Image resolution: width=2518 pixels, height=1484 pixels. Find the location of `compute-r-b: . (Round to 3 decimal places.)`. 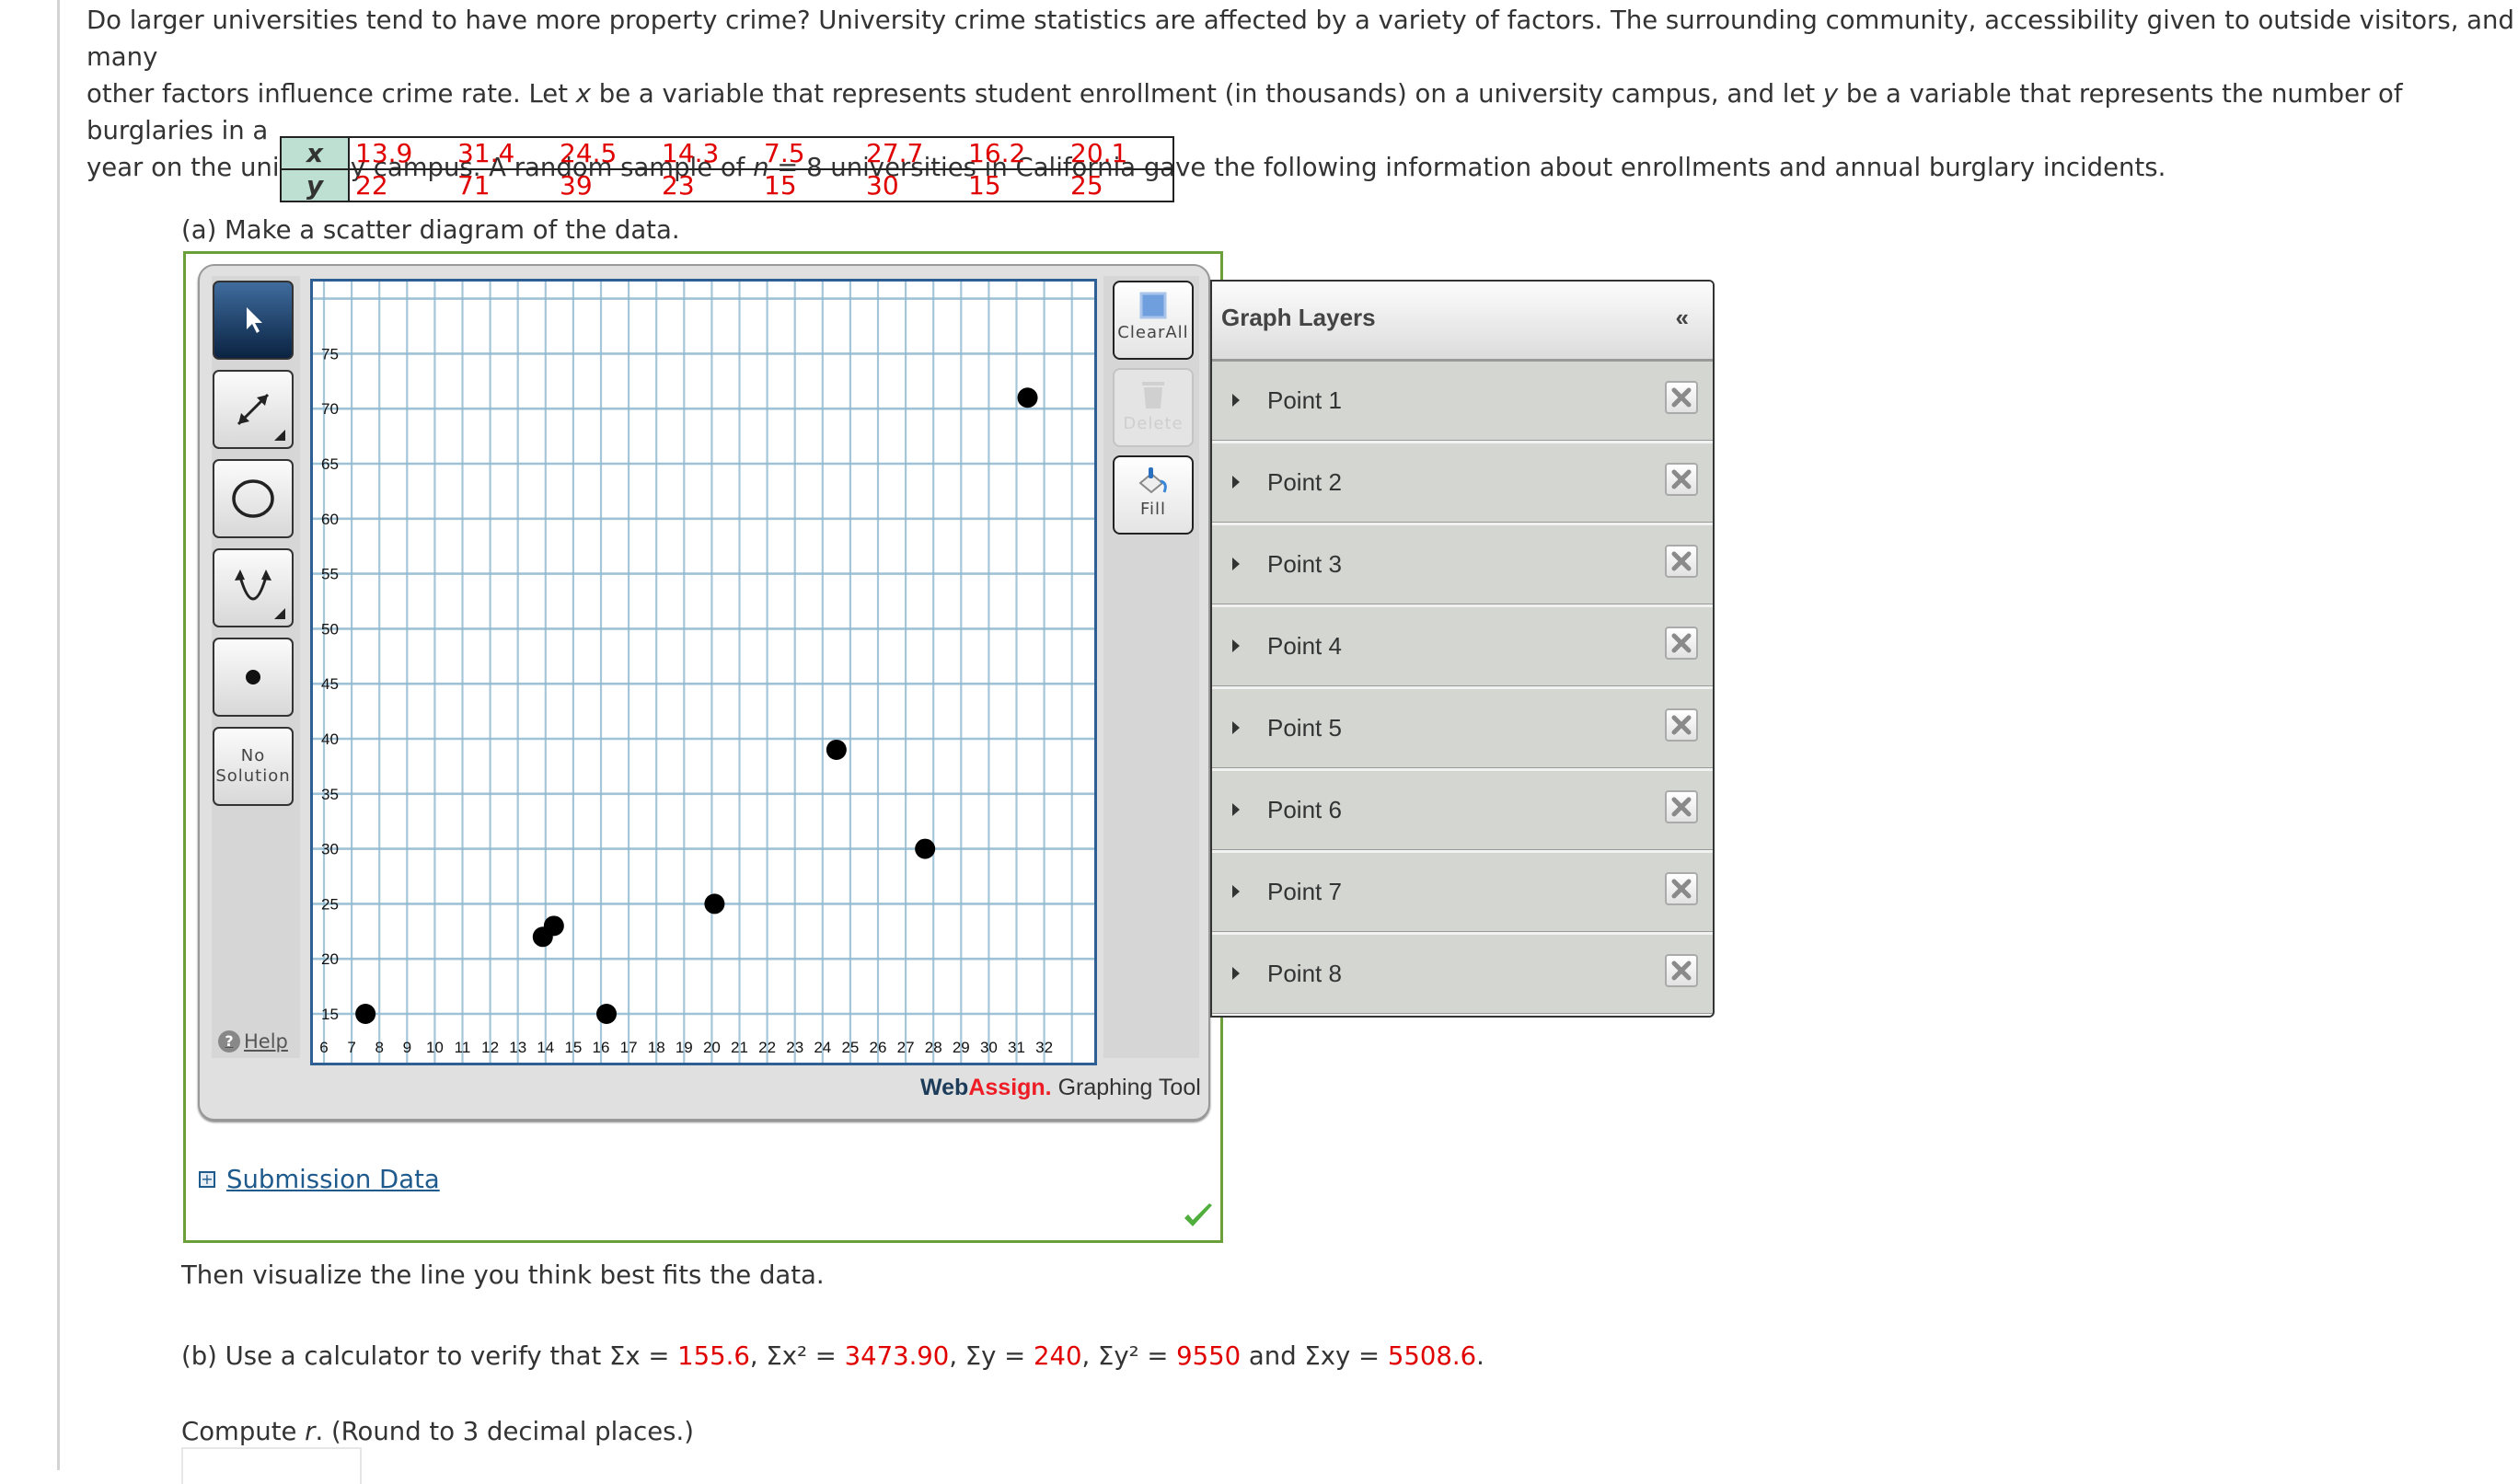

compute-r-b: . (Round to 3 decimal places.) is located at coordinates (504, 1431).